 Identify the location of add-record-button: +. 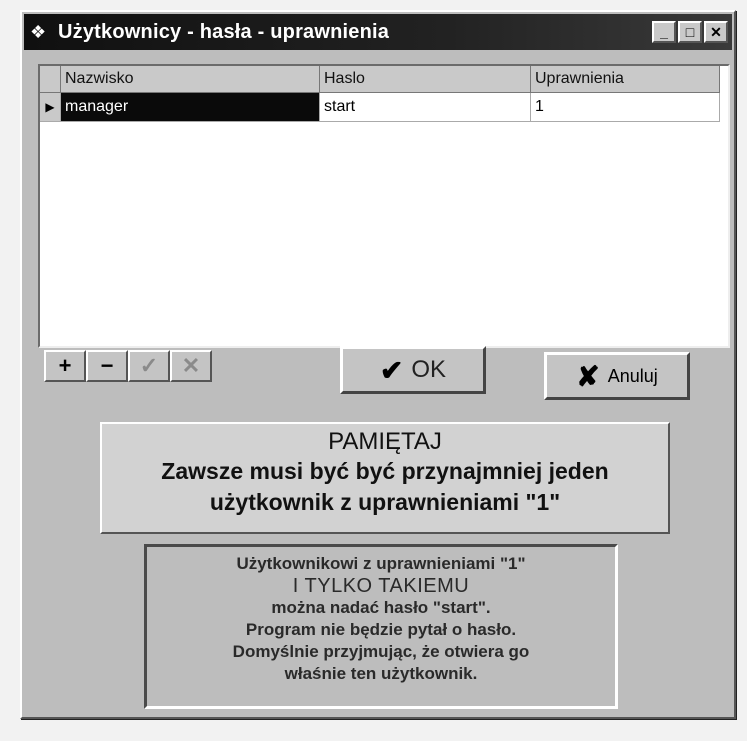
(65, 366).